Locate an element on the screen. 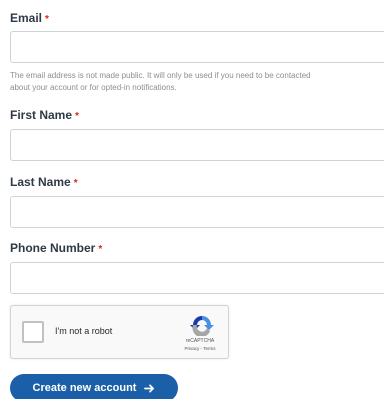 The image size is (384, 399). first-name-label-text: First Name is located at coordinates (41, 115).